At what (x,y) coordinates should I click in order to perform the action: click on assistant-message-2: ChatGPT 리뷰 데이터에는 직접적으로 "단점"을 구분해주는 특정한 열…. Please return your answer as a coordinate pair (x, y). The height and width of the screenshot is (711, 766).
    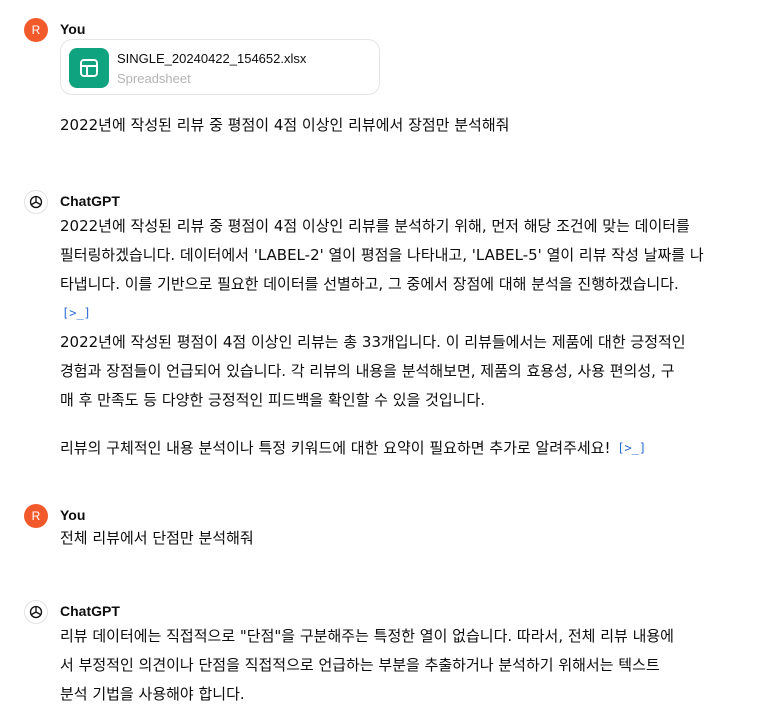
    Looking at the image, I should click on (390, 655).